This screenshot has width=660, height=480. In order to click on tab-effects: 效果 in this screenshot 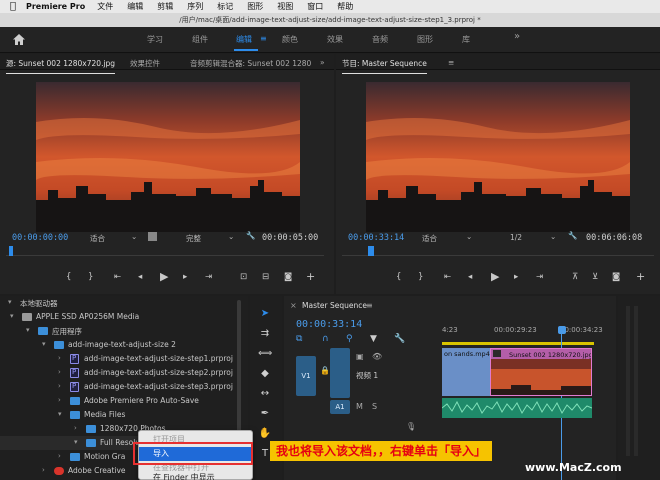, I will do `click(335, 39)`.